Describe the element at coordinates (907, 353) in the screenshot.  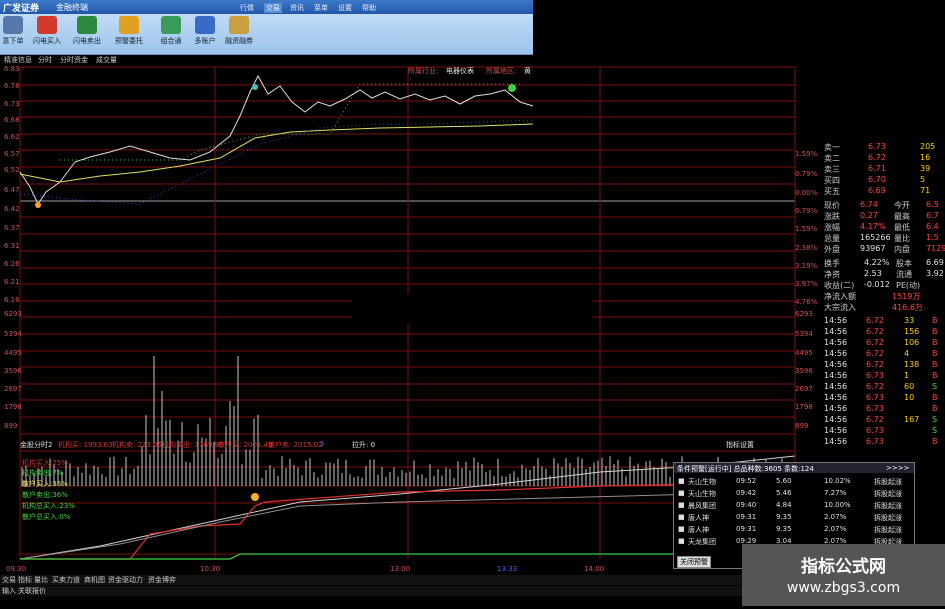
I see `tick-volume: 4` at that location.